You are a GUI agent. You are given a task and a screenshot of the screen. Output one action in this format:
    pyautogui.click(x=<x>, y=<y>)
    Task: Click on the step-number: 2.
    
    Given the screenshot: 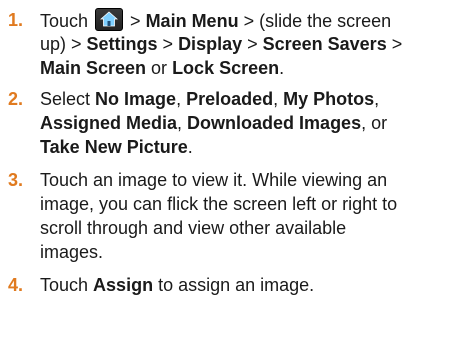 What is the action you would take?
    pyautogui.click(x=16, y=99)
    